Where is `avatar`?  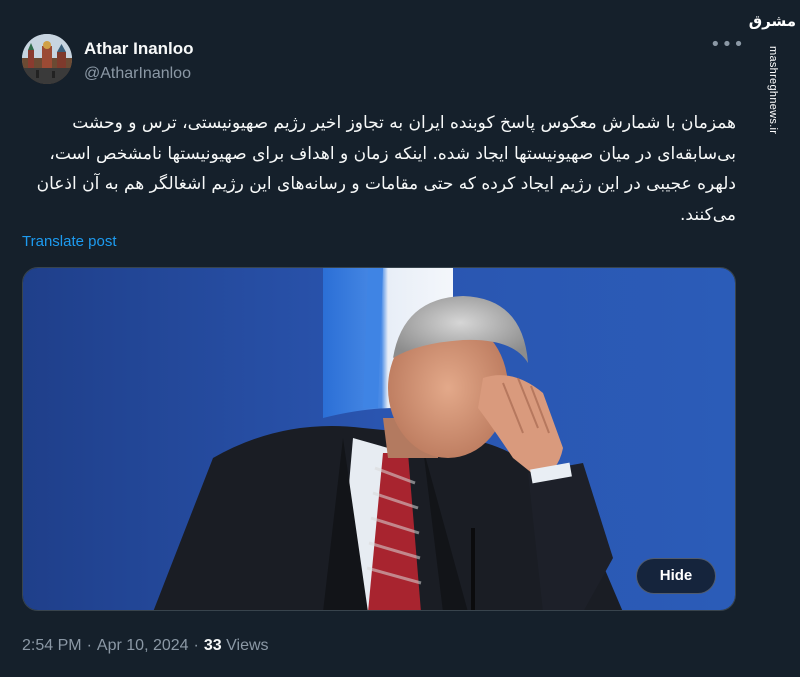
avatar is located at coordinates (47, 59).